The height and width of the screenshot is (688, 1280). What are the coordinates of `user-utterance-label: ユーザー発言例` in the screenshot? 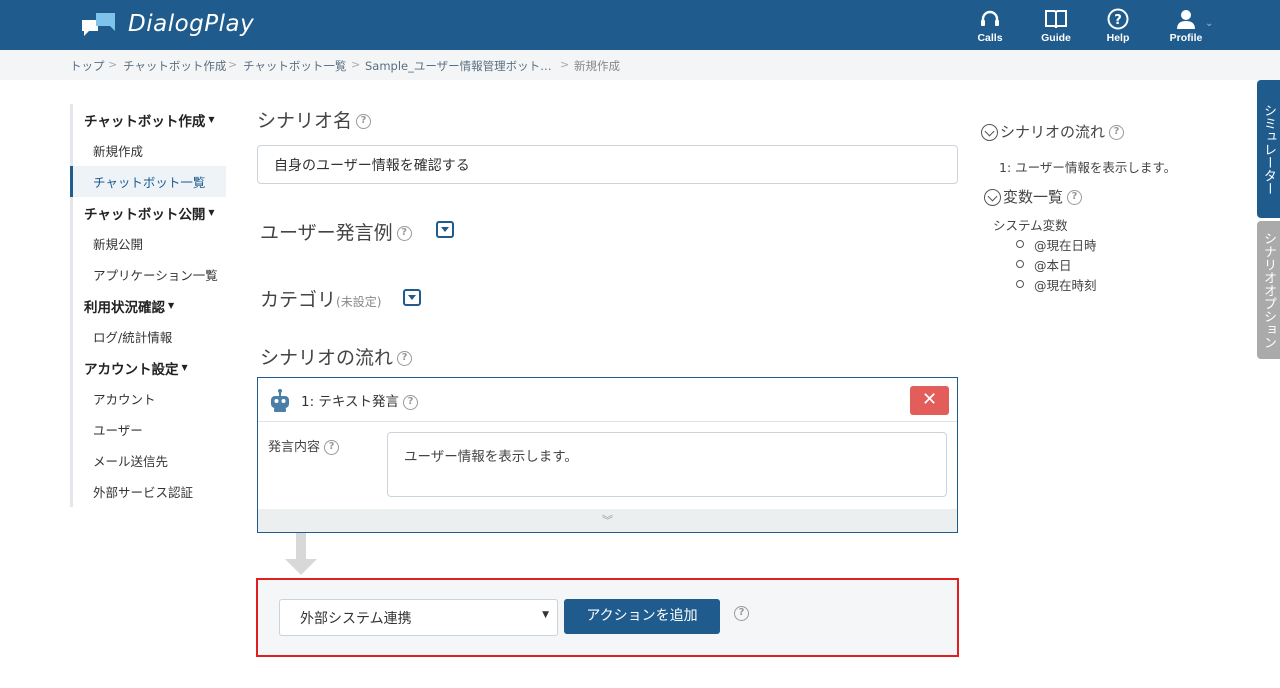 It's located at (326, 233).